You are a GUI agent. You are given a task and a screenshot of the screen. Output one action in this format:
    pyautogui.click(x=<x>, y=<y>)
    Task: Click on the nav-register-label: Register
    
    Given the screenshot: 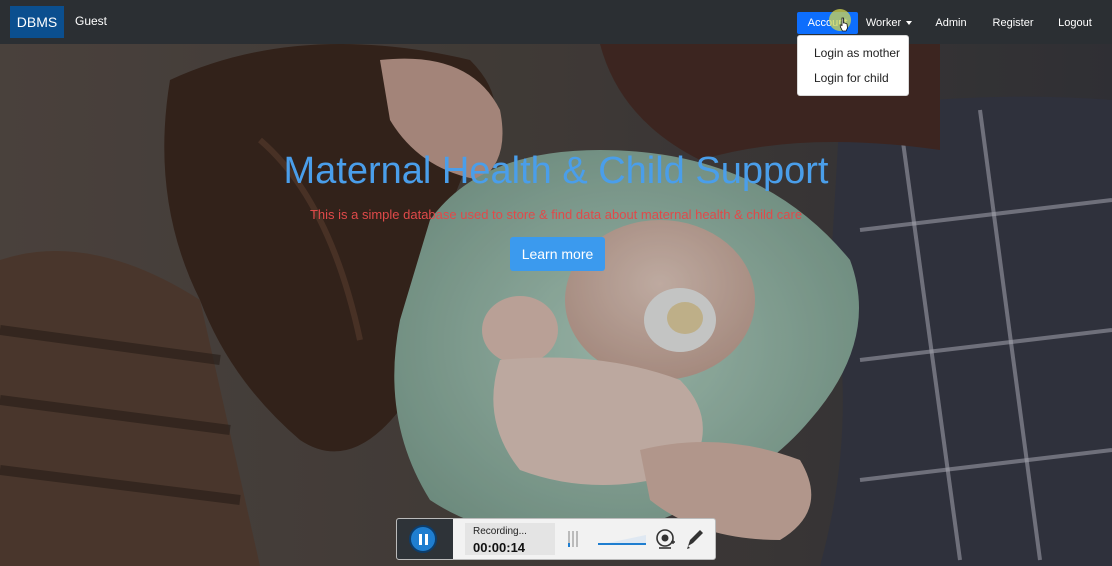 What is the action you would take?
    pyautogui.click(x=1013, y=23)
    